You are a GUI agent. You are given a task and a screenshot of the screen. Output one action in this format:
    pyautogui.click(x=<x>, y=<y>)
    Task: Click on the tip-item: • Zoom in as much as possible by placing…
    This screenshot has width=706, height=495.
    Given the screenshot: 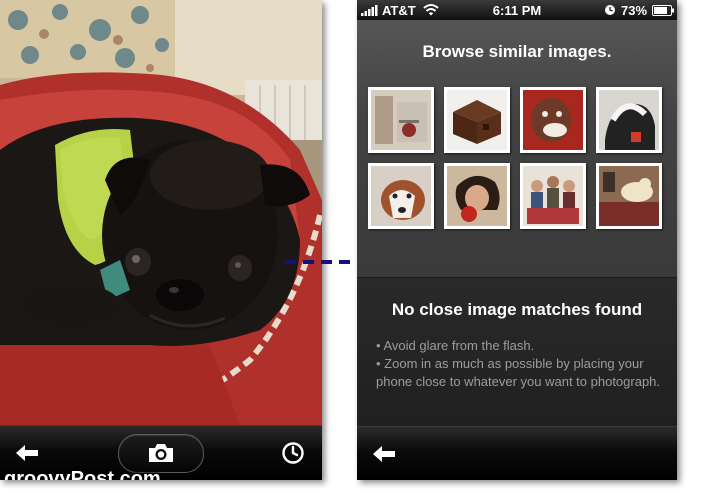 What is the action you would take?
    pyautogui.click(x=518, y=372)
    